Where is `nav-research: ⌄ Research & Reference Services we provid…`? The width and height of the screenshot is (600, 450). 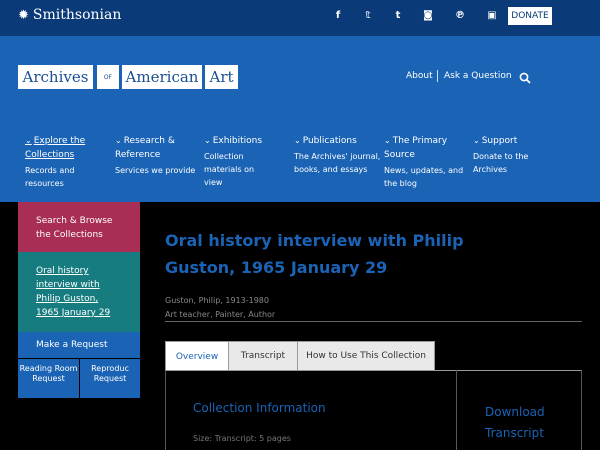 nav-research: ⌄ Research & Reference Services we provid… is located at coordinates (159, 155).